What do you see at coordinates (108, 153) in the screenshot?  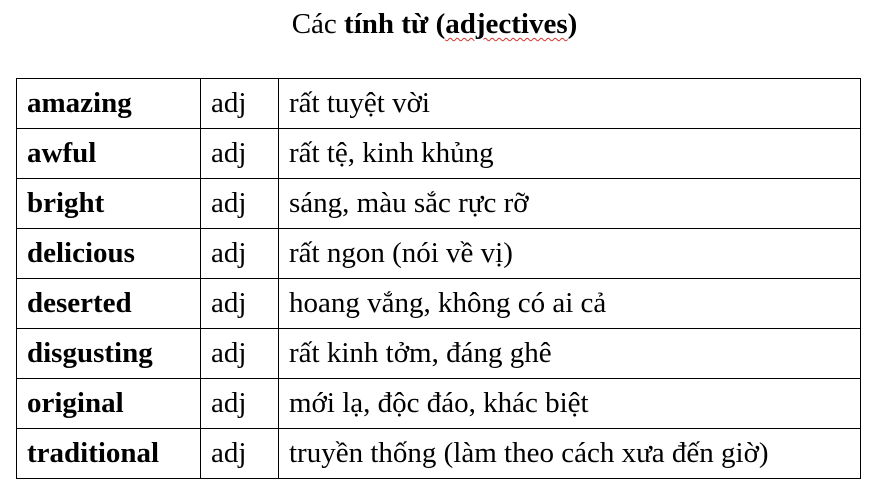 I see `word-cell: awful` at bounding box center [108, 153].